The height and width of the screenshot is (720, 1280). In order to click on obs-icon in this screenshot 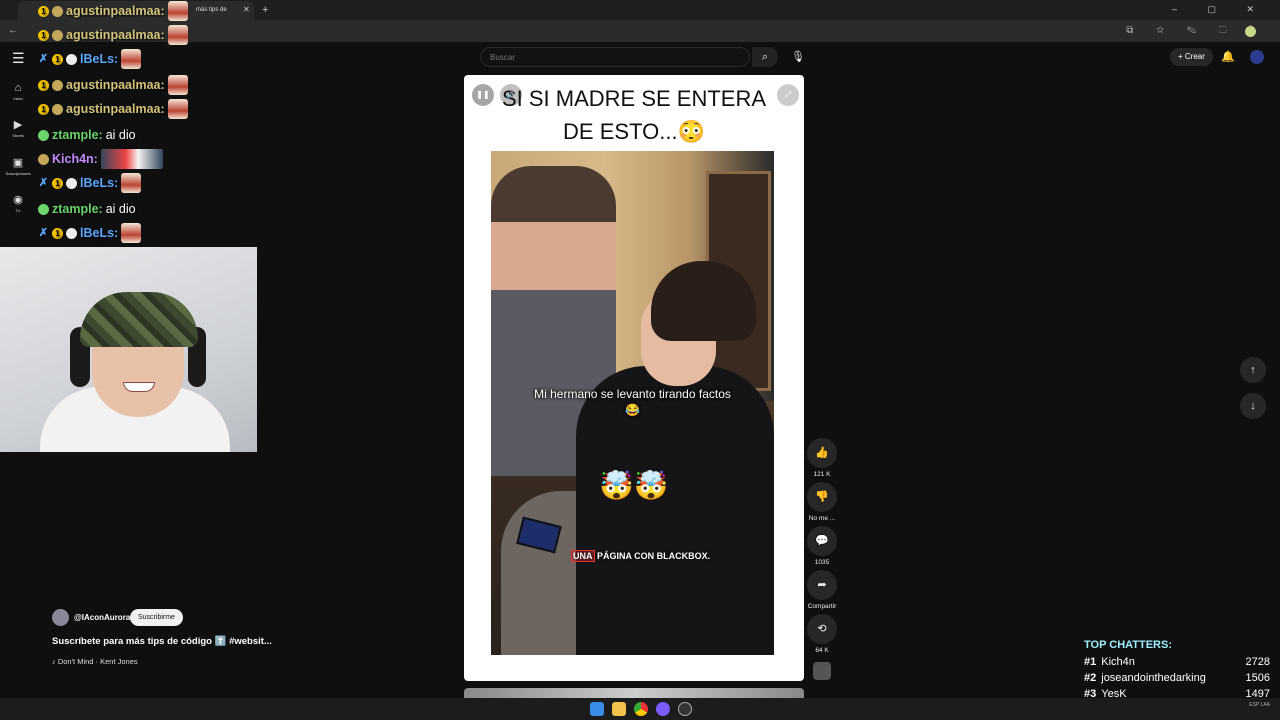, I will do `click(685, 709)`.